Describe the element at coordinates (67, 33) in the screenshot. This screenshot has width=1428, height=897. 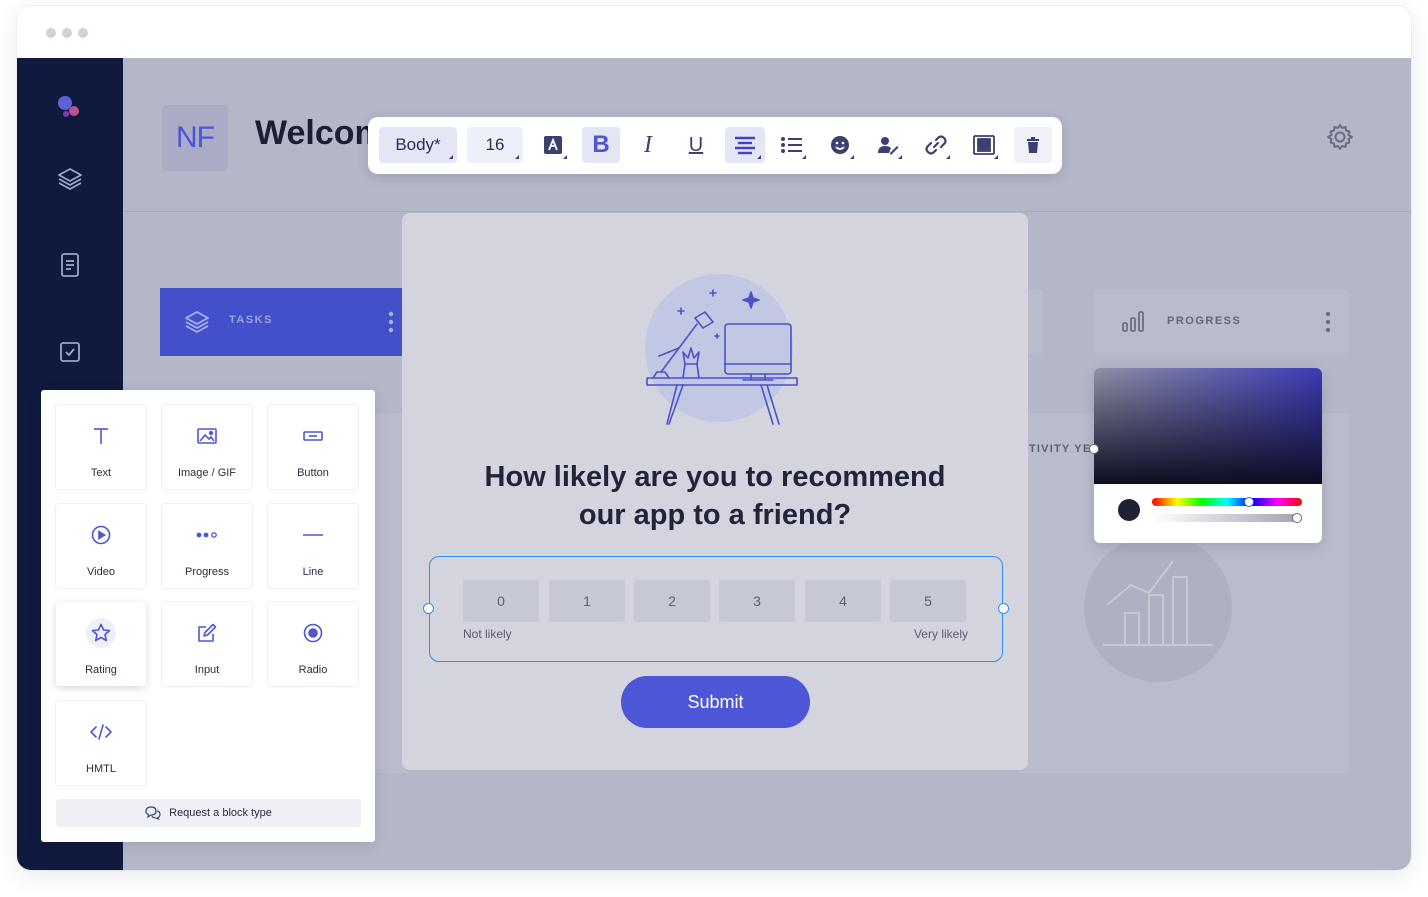
I see `window-dot-minimize` at that location.